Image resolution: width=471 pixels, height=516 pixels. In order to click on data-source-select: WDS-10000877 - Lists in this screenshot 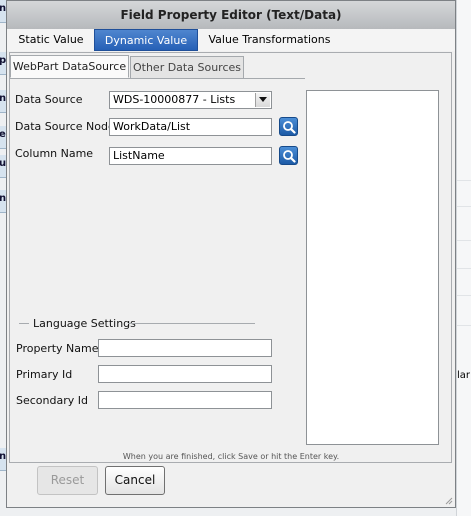, I will do `click(190, 100)`.